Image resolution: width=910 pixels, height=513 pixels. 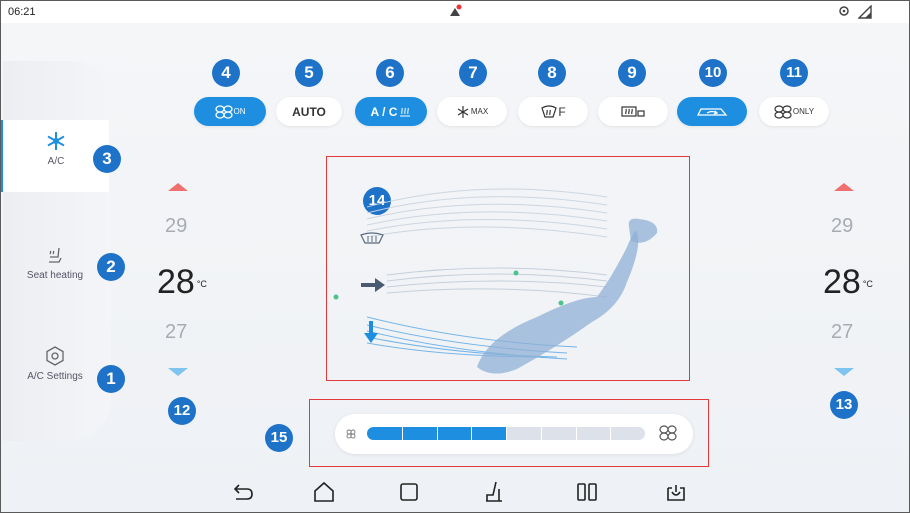 I want to click on fan-only-label: ONLY, so click(x=803, y=111).